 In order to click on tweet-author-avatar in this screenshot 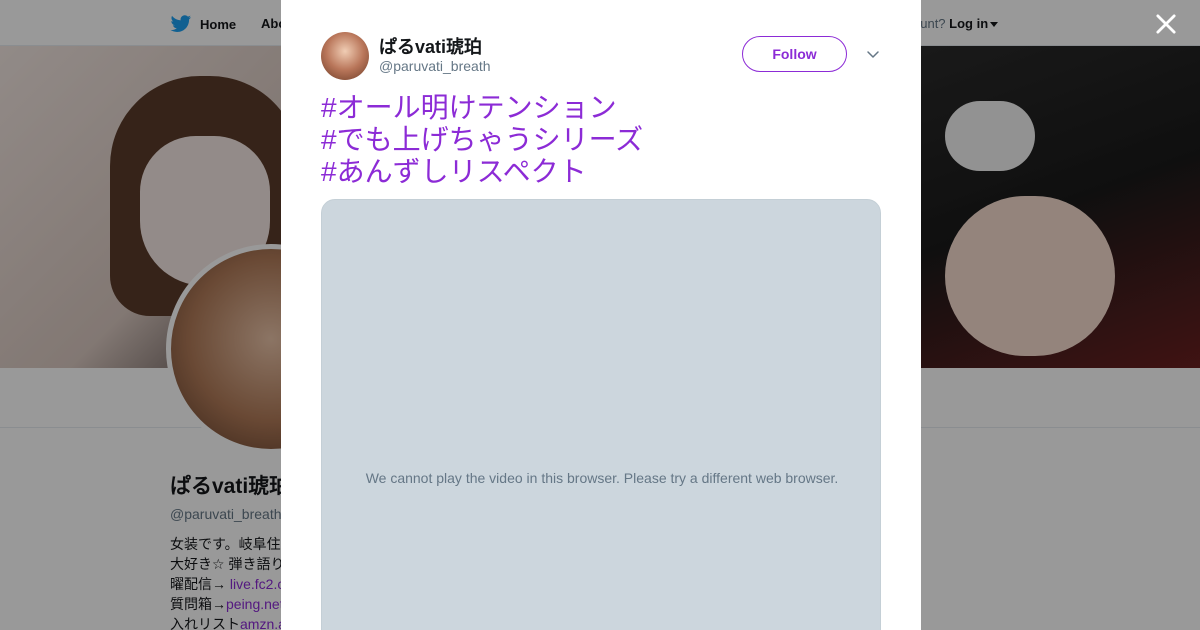, I will do `click(345, 56)`.